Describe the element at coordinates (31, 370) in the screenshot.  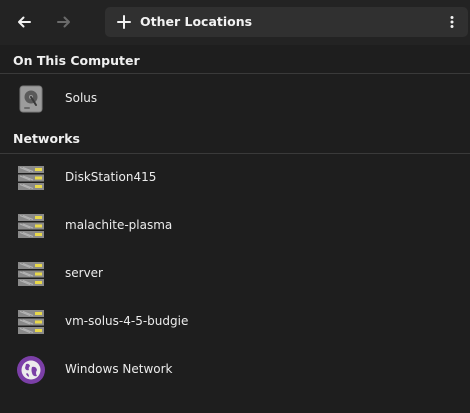
I see `network-workgroup-icon` at that location.